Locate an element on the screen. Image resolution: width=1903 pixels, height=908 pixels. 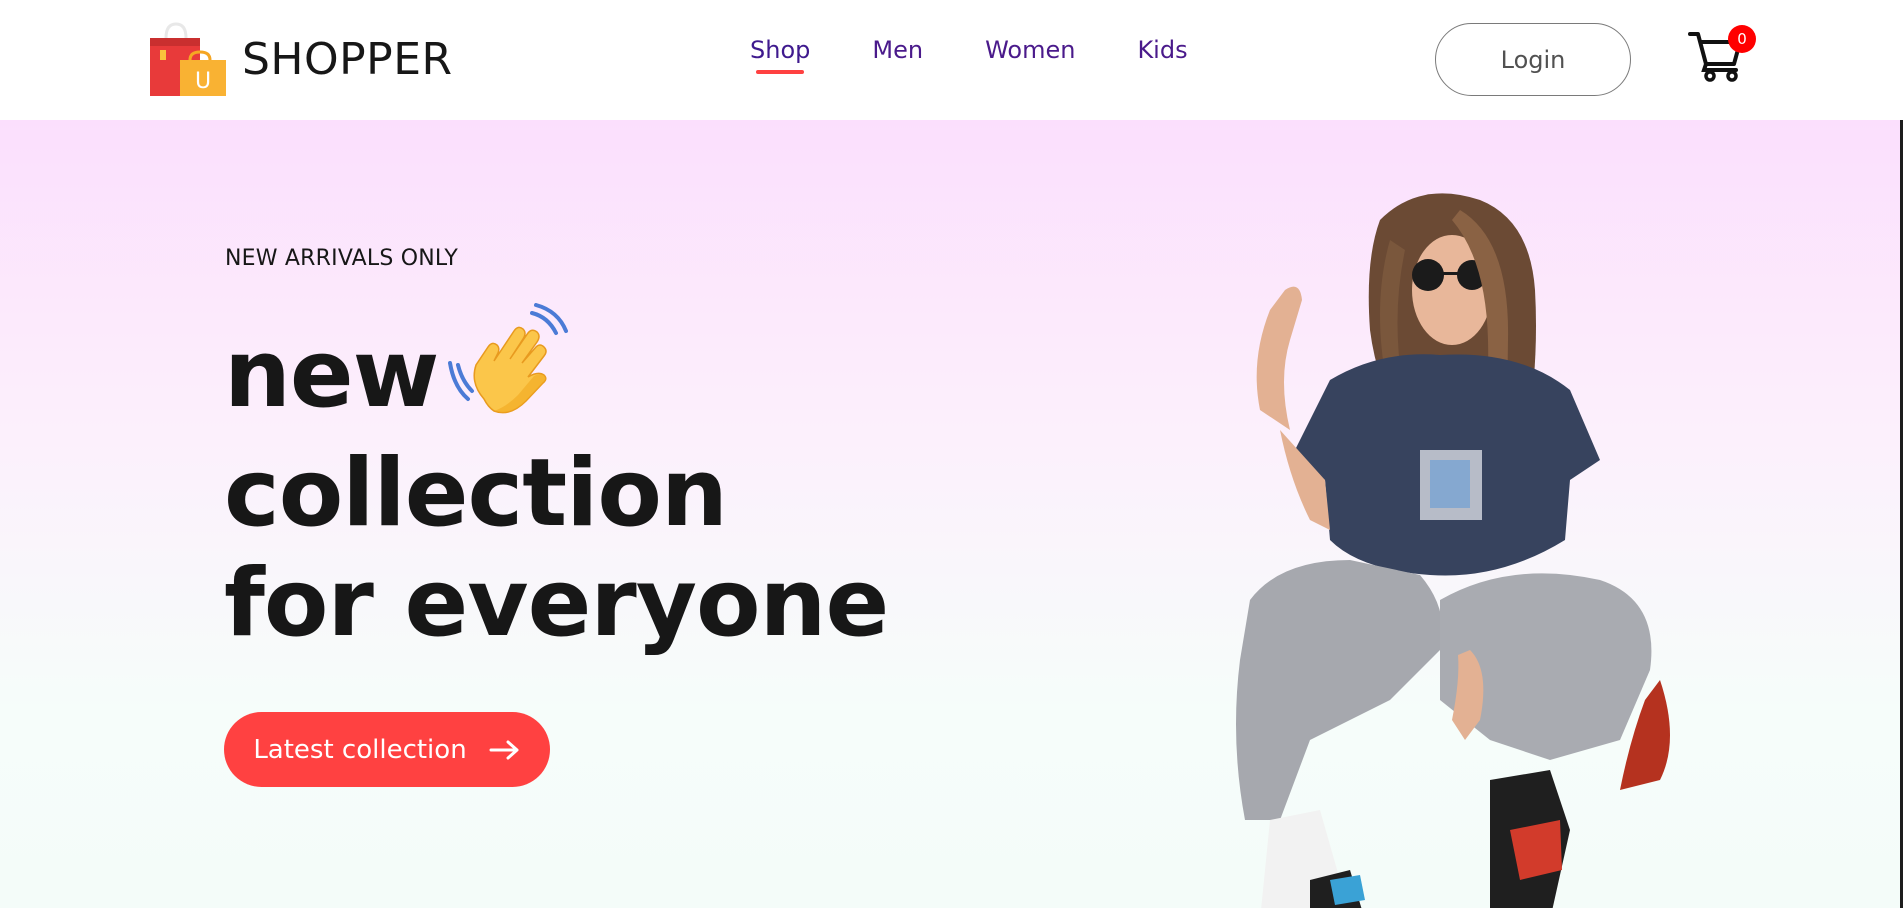
nav-item-men: Men is located at coordinates (897, 55).